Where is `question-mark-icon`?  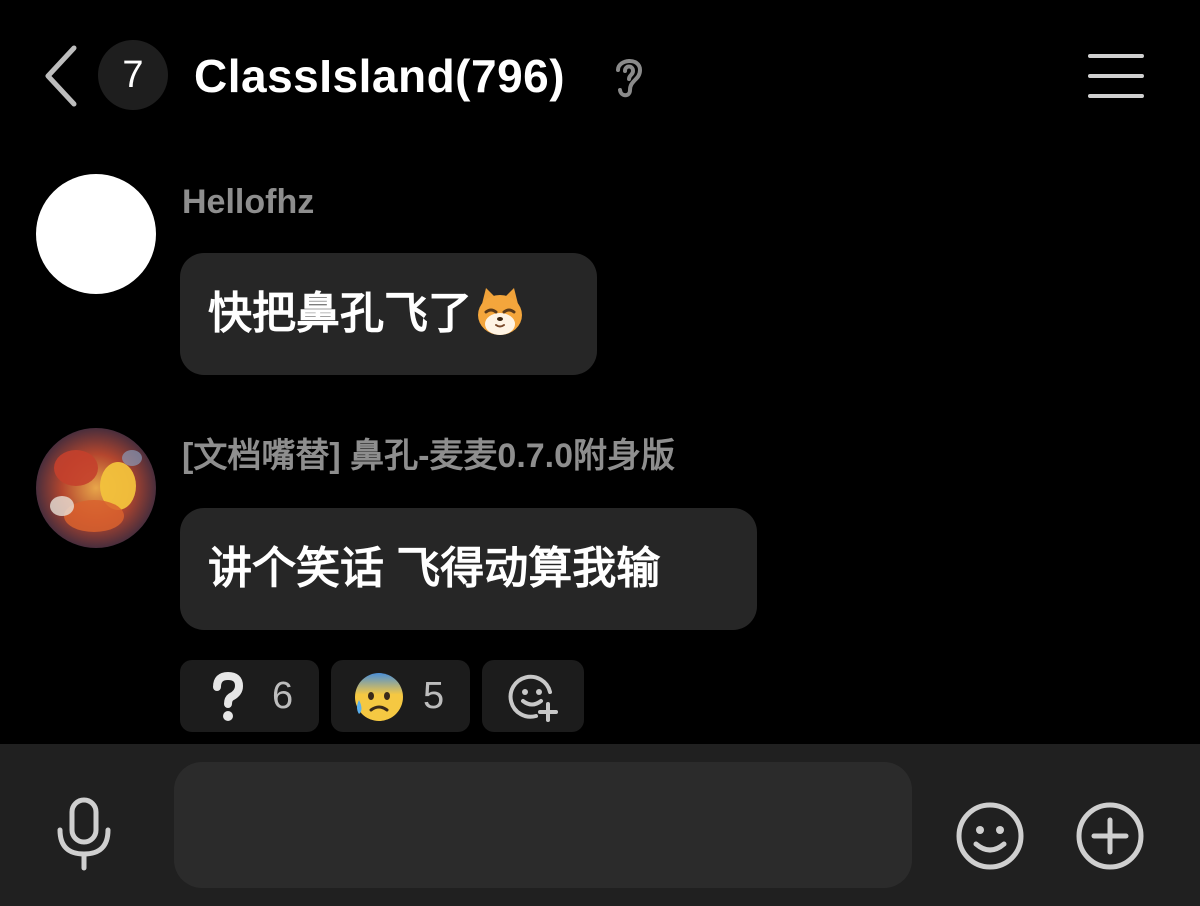 question-mark-icon is located at coordinates (228, 696).